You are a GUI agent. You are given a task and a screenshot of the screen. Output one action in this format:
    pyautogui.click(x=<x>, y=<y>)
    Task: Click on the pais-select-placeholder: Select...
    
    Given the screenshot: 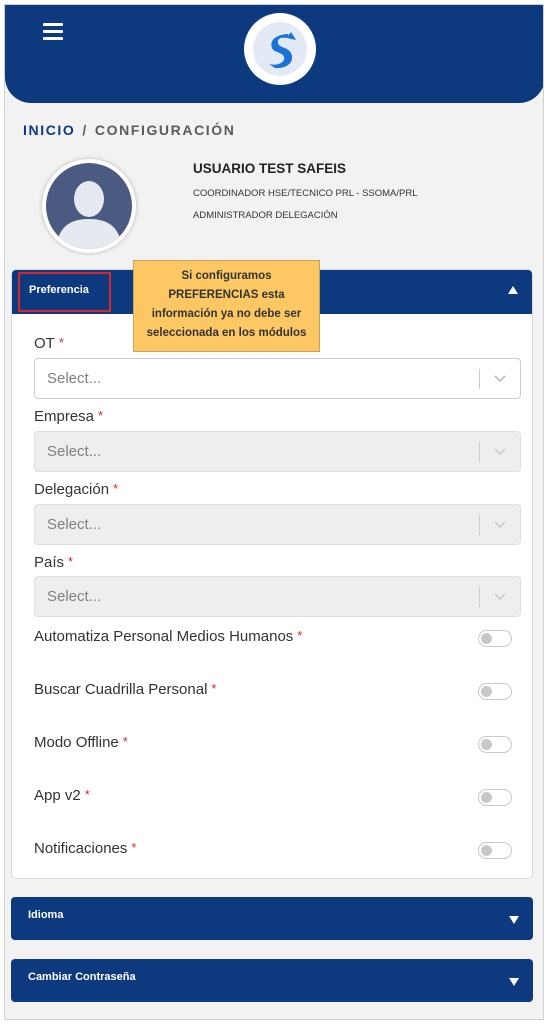 What is the action you would take?
    pyautogui.click(x=74, y=596)
    